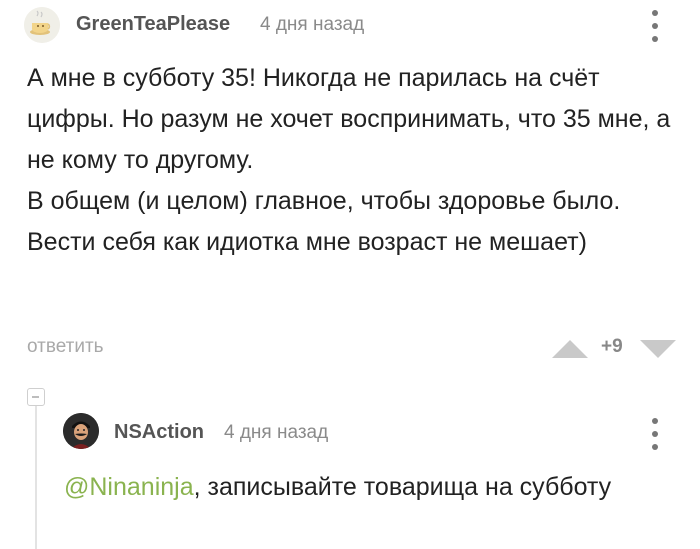 Image resolution: width=700 pixels, height=549 pixels. I want to click on downvote-icon, so click(658, 349).